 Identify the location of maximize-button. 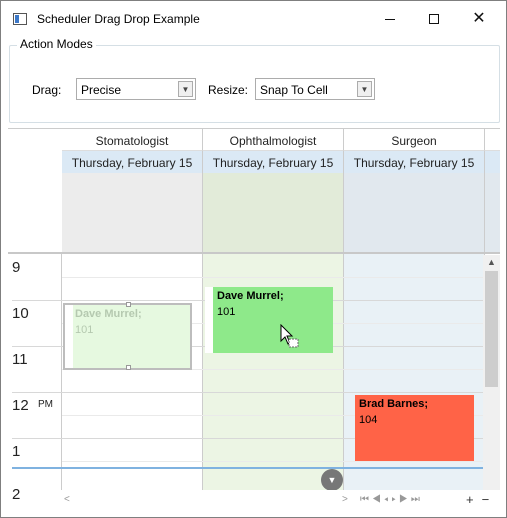
(434, 19).